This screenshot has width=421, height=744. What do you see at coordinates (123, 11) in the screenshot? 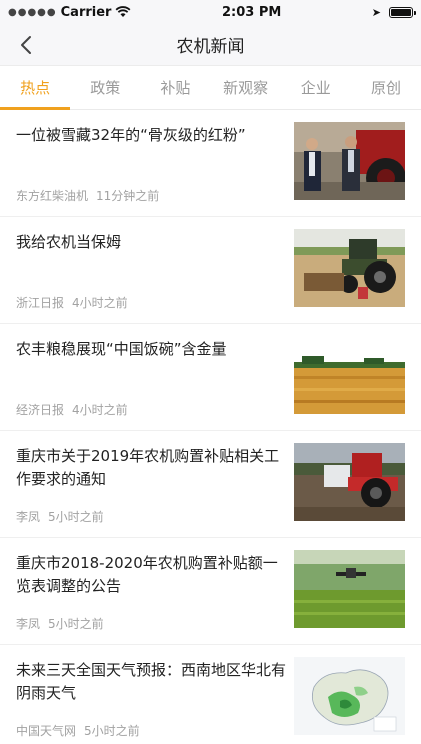
I see `wifi-icon` at bounding box center [123, 11].